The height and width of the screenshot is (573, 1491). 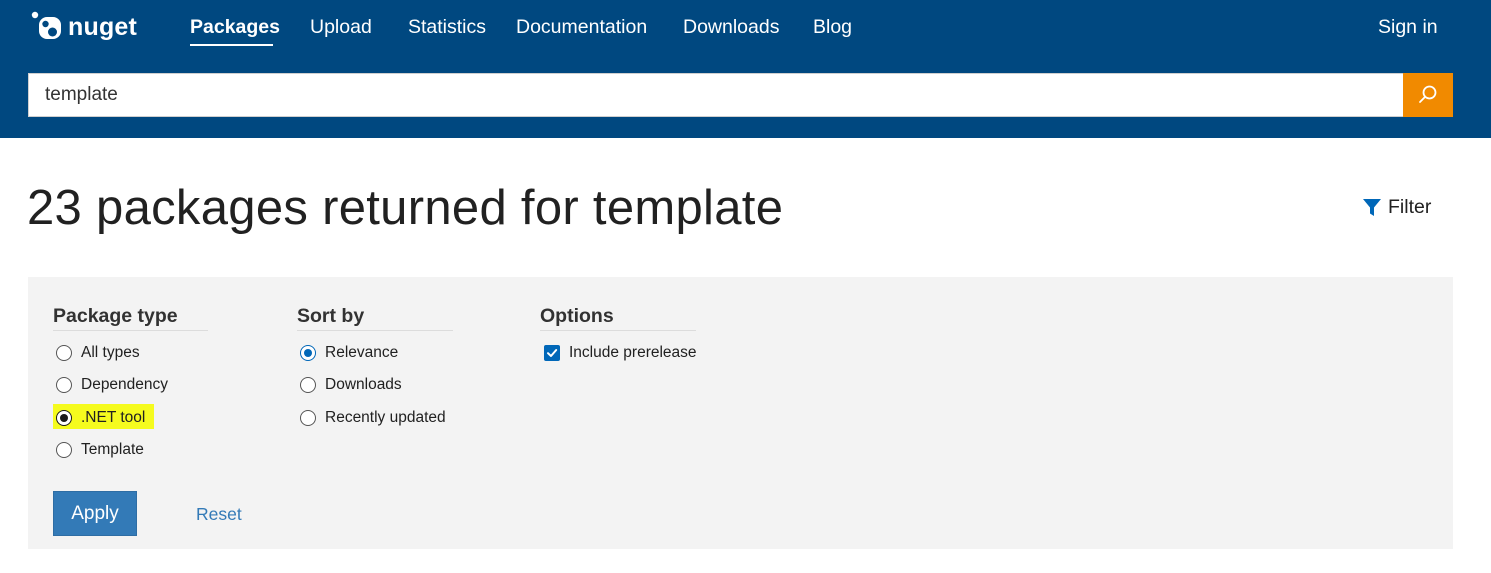 What do you see at coordinates (110, 352) in the screenshot?
I see `option-label: All types` at bounding box center [110, 352].